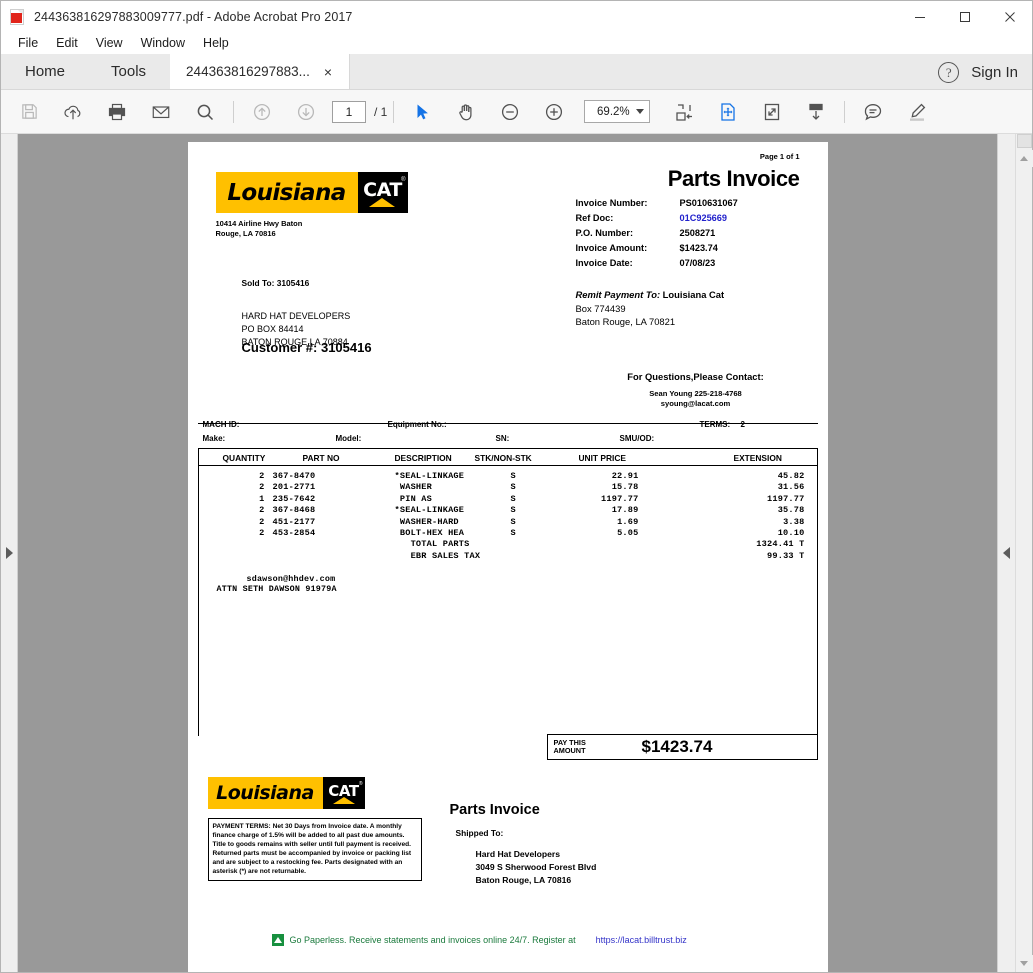 The image size is (1033, 973). What do you see at coordinates (294, 521) in the screenshot?
I see `cell-part: 451-2177` at bounding box center [294, 521].